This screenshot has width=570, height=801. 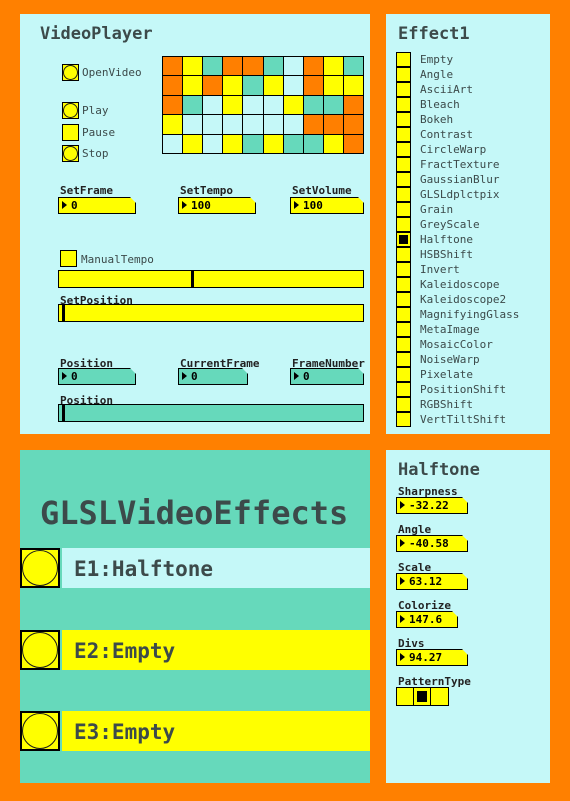 I want to click on stop-button, so click(x=70, y=153).